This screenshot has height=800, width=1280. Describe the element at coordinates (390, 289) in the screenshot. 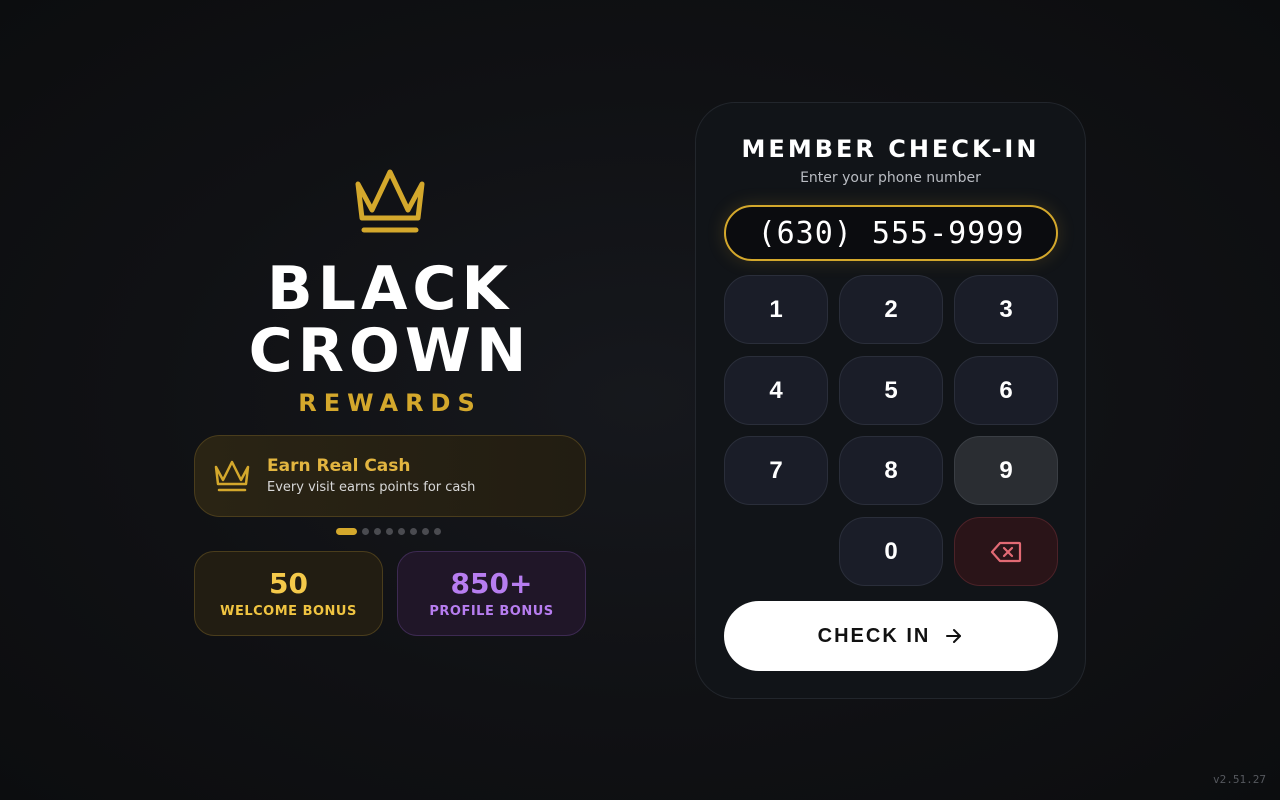

I see `brand-name-line1: BLACK` at that location.